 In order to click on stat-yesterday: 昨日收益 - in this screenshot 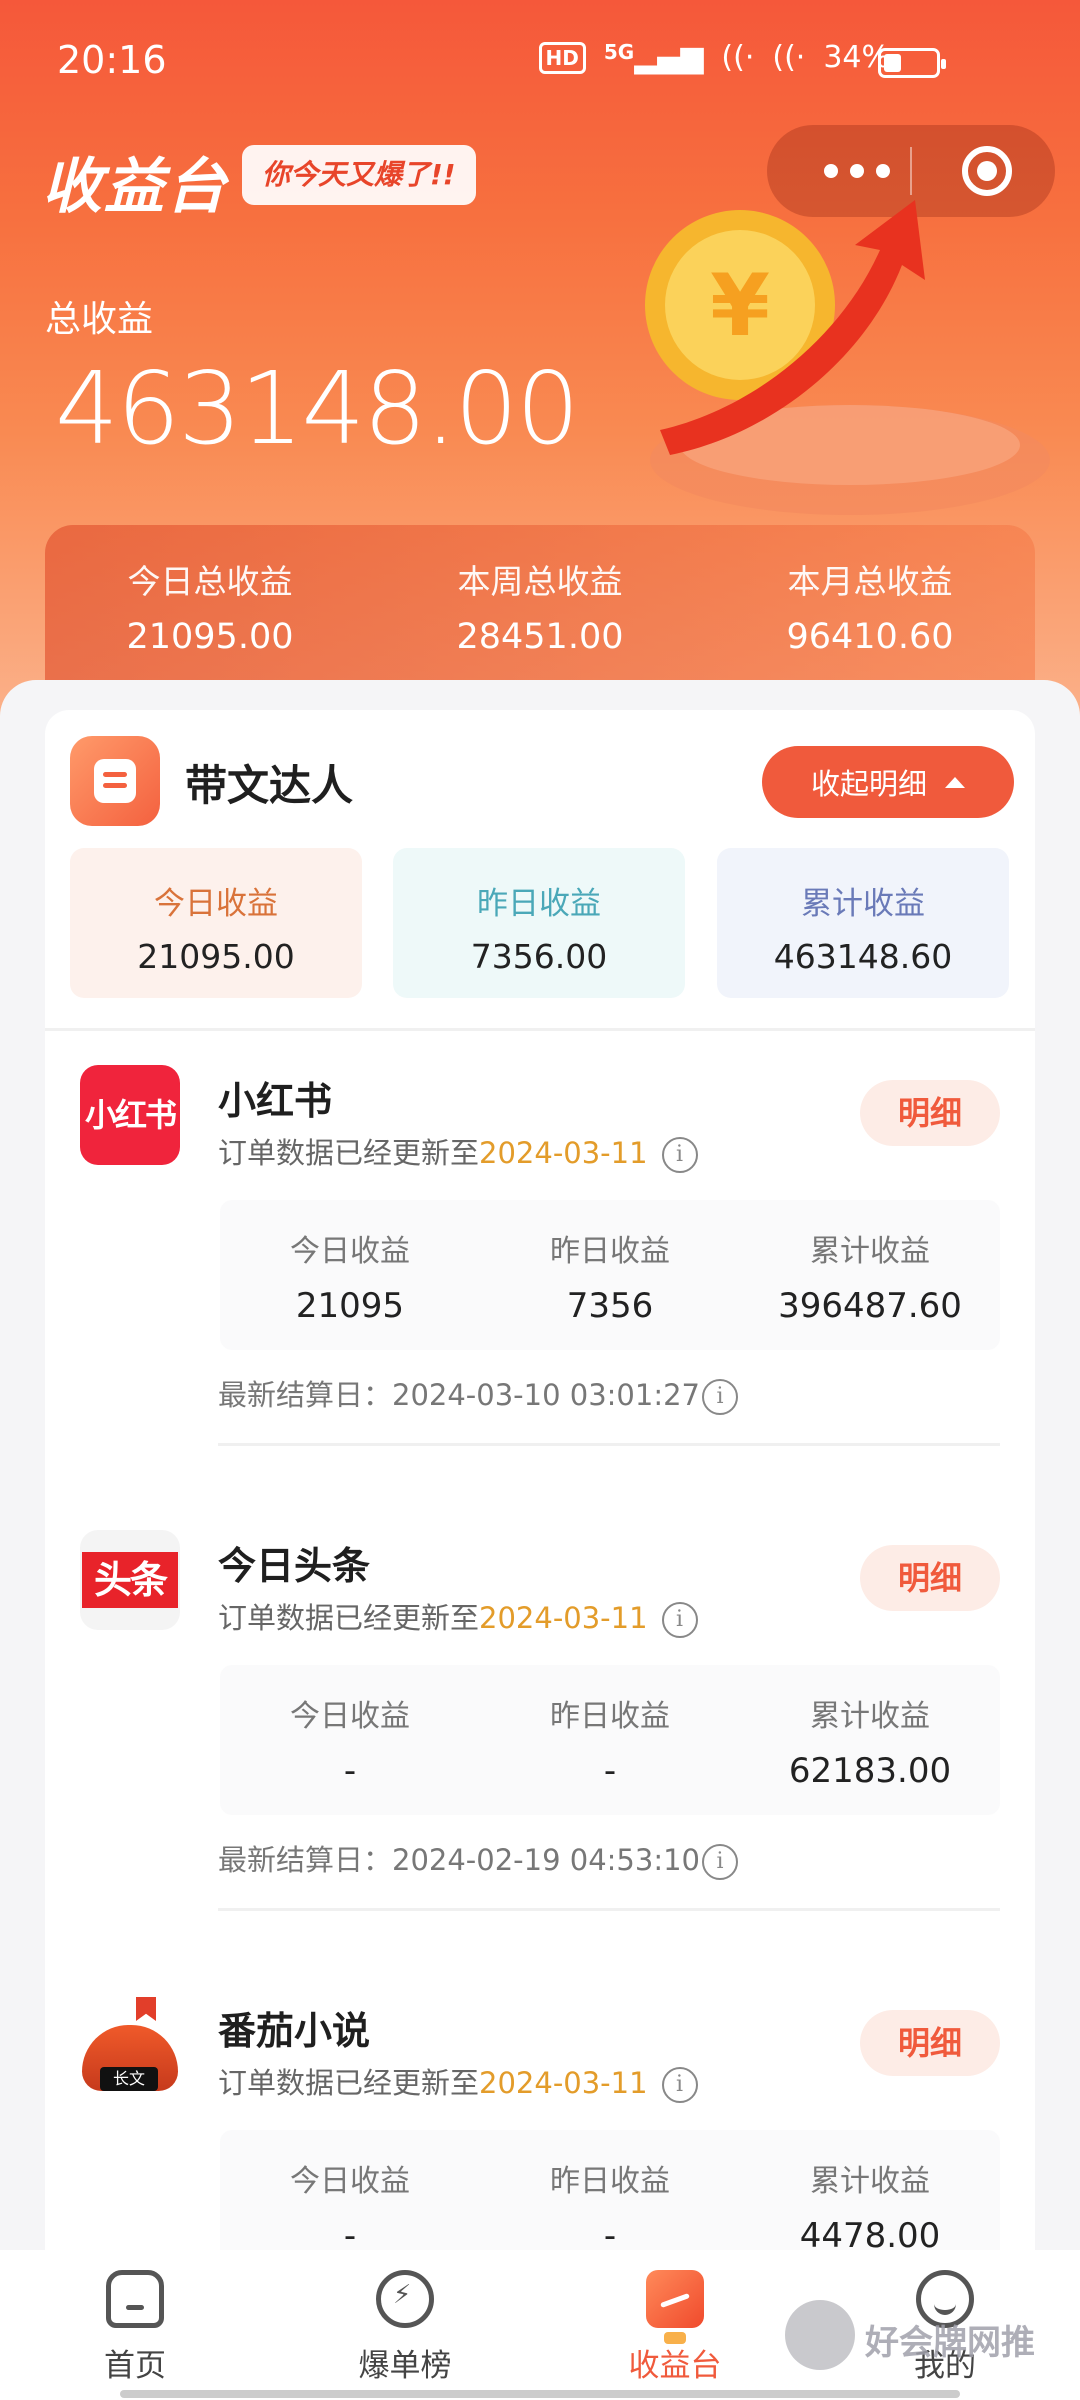, I will do `click(610, 1741)`.